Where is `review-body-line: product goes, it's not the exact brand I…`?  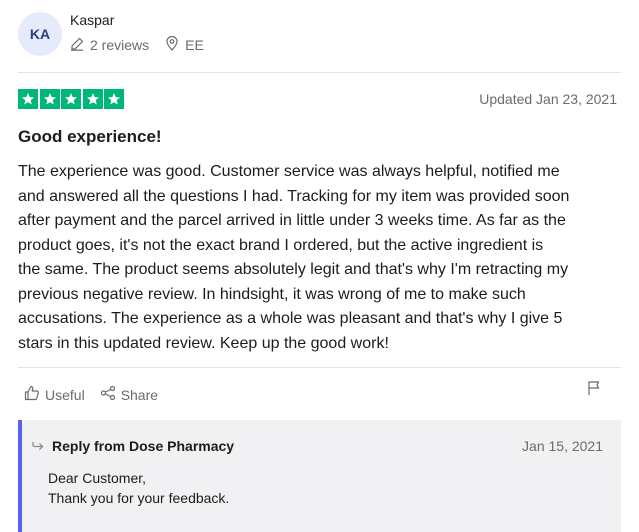
review-body-line: product goes, it's not the exact brand I… is located at coordinates (281, 245).